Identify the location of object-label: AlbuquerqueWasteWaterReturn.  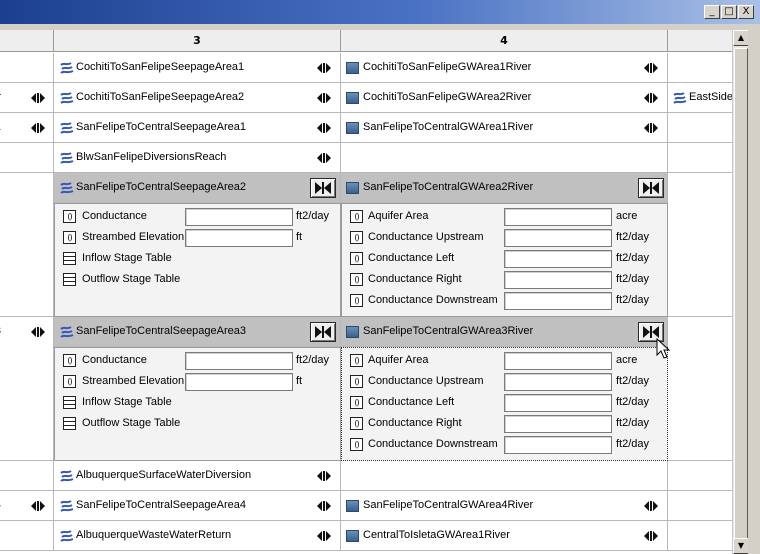
(153, 535).